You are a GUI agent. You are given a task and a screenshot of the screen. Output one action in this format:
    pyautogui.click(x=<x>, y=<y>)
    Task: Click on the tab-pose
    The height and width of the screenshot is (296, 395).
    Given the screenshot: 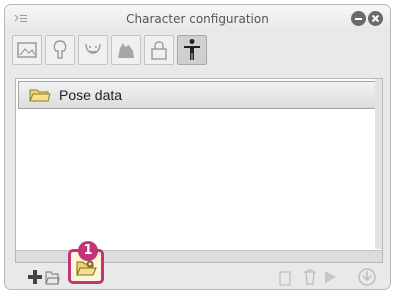 What is the action you would take?
    pyautogui.click(x=192, y=50)
    